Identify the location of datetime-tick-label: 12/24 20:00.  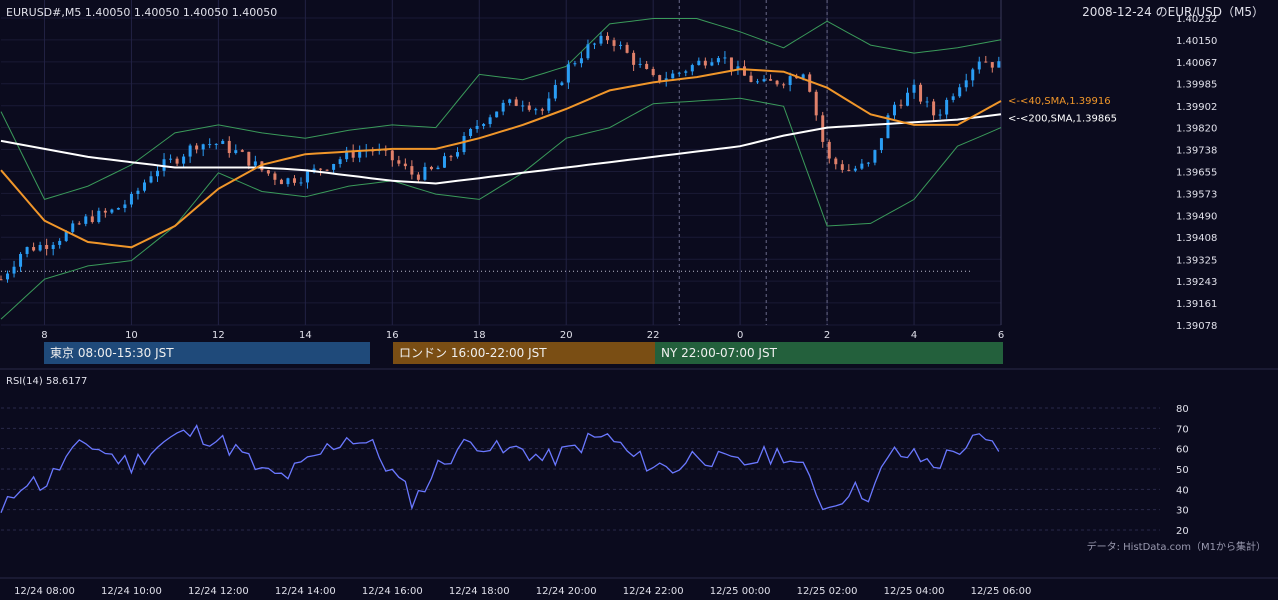
(566, 591).